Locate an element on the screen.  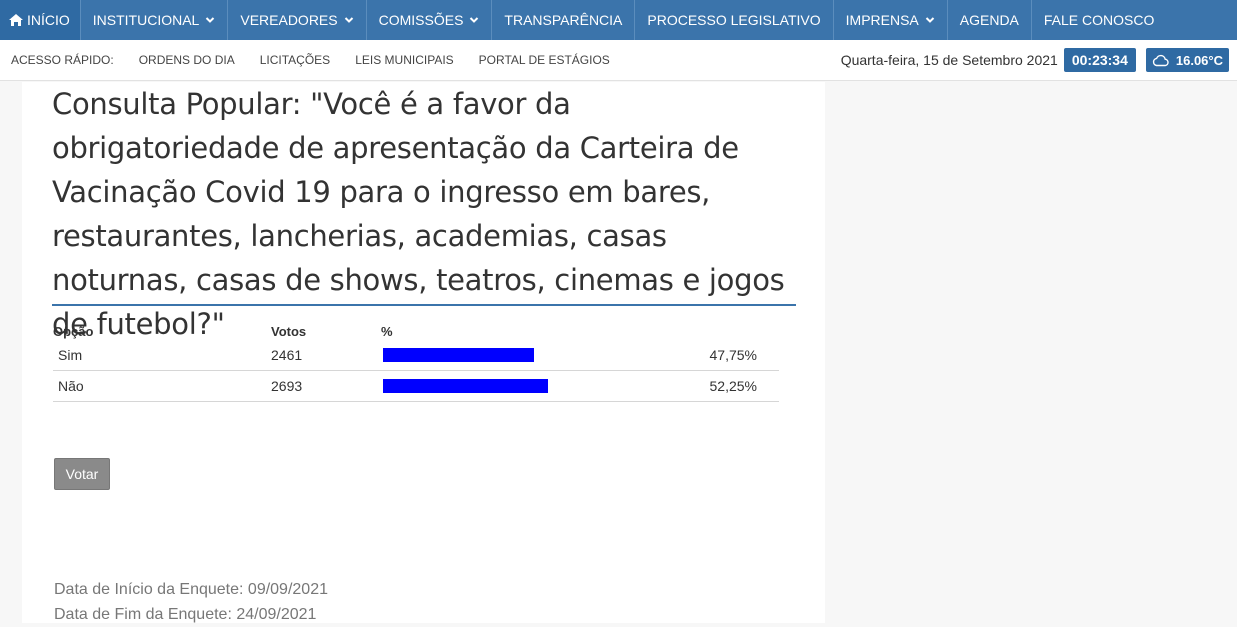
header-votes: Votos is located at coordinates (289, 331).